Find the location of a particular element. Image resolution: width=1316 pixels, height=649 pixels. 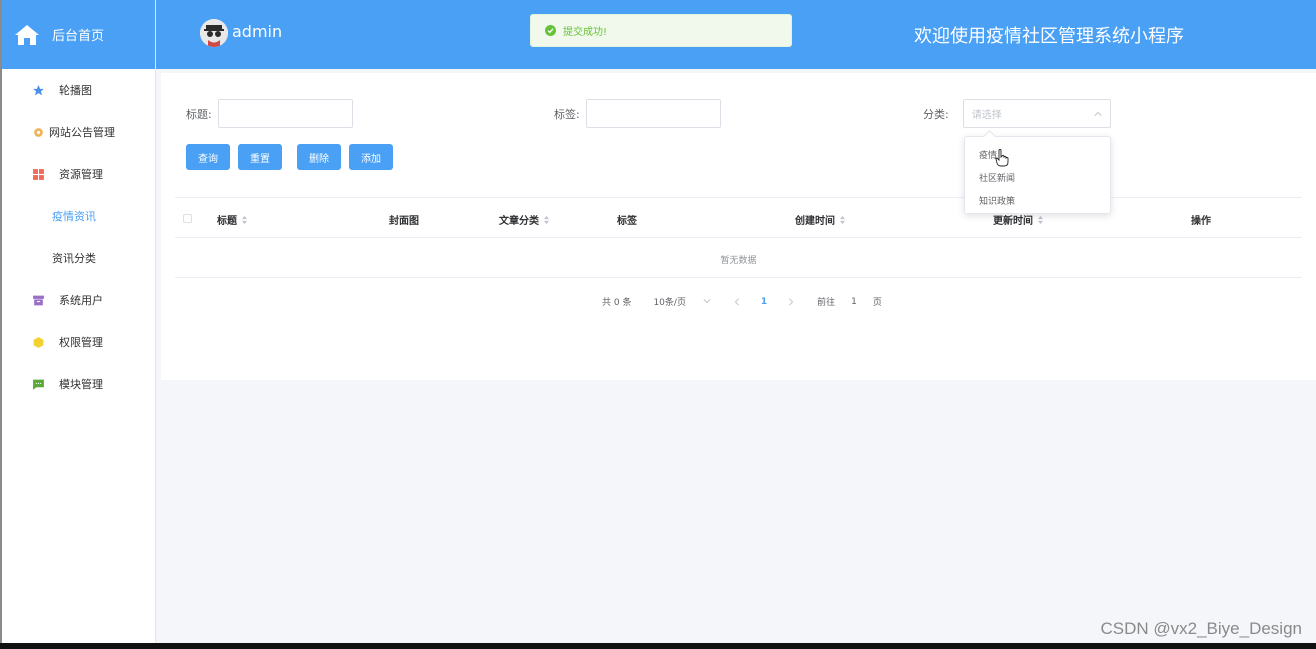

column-category: 文章分类 is located at coordinates (524, 219).